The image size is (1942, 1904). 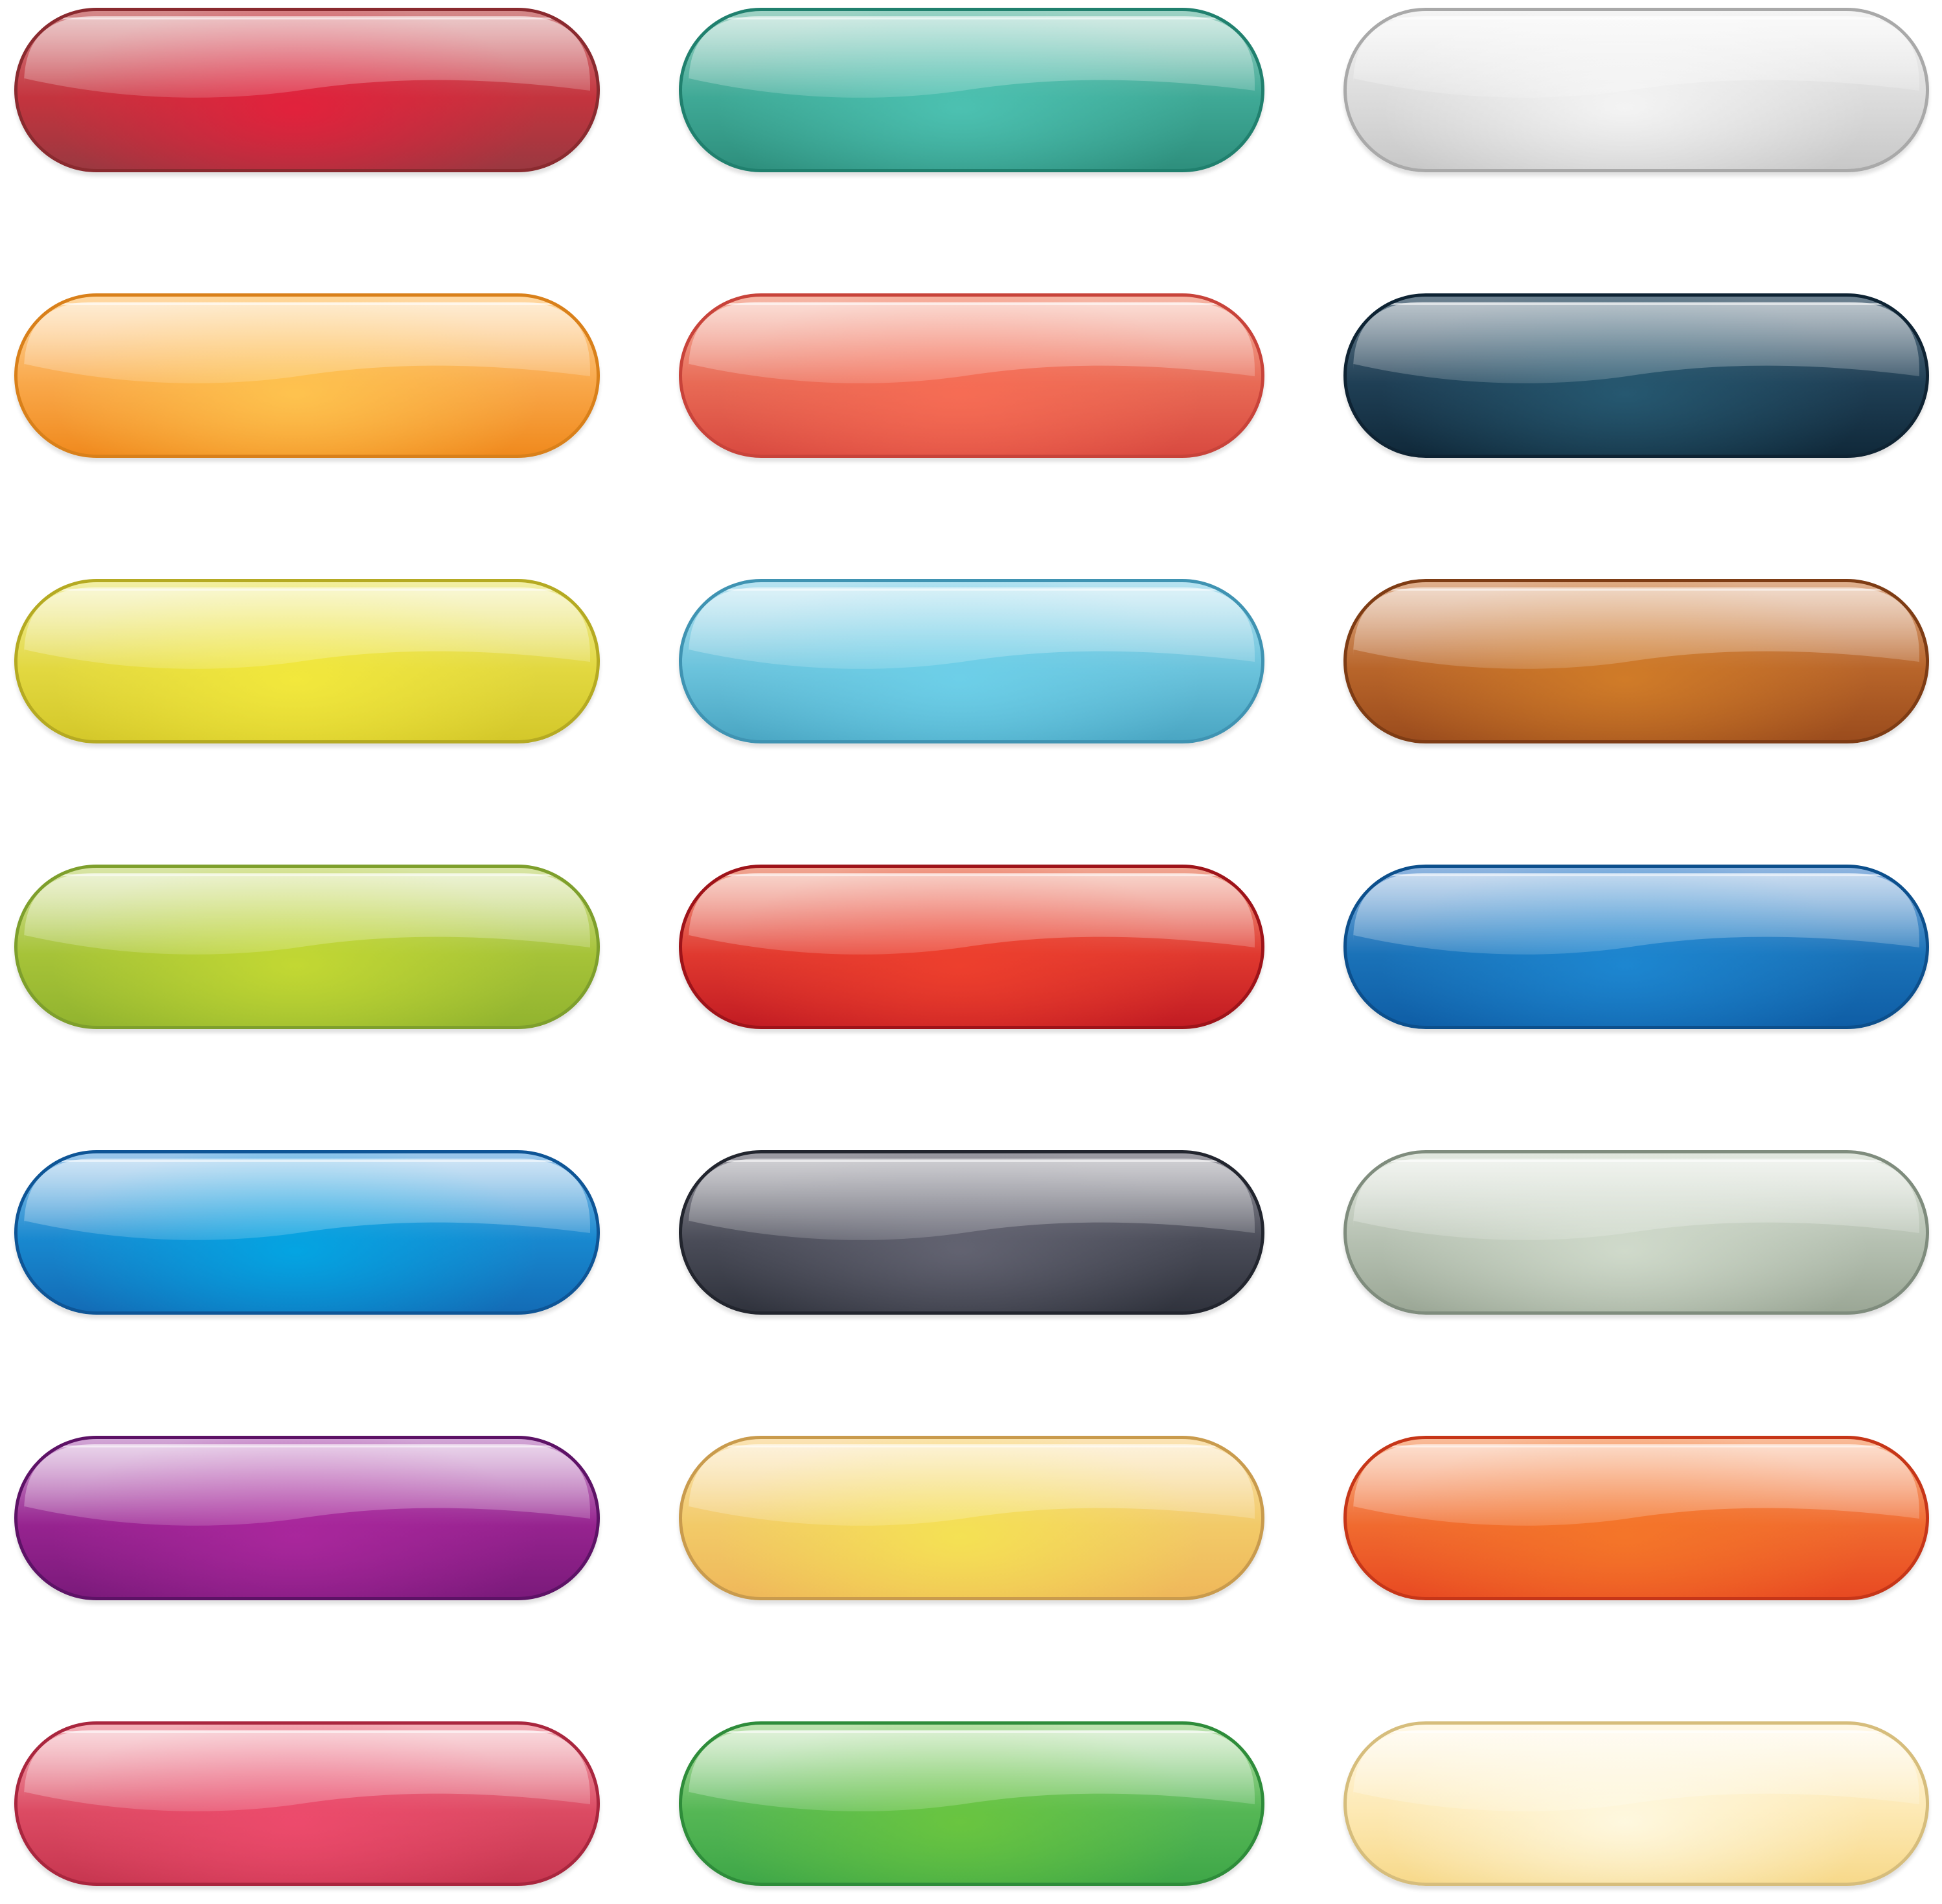 I want to click on blue-glossy-button, so click(x=1636, y=947).